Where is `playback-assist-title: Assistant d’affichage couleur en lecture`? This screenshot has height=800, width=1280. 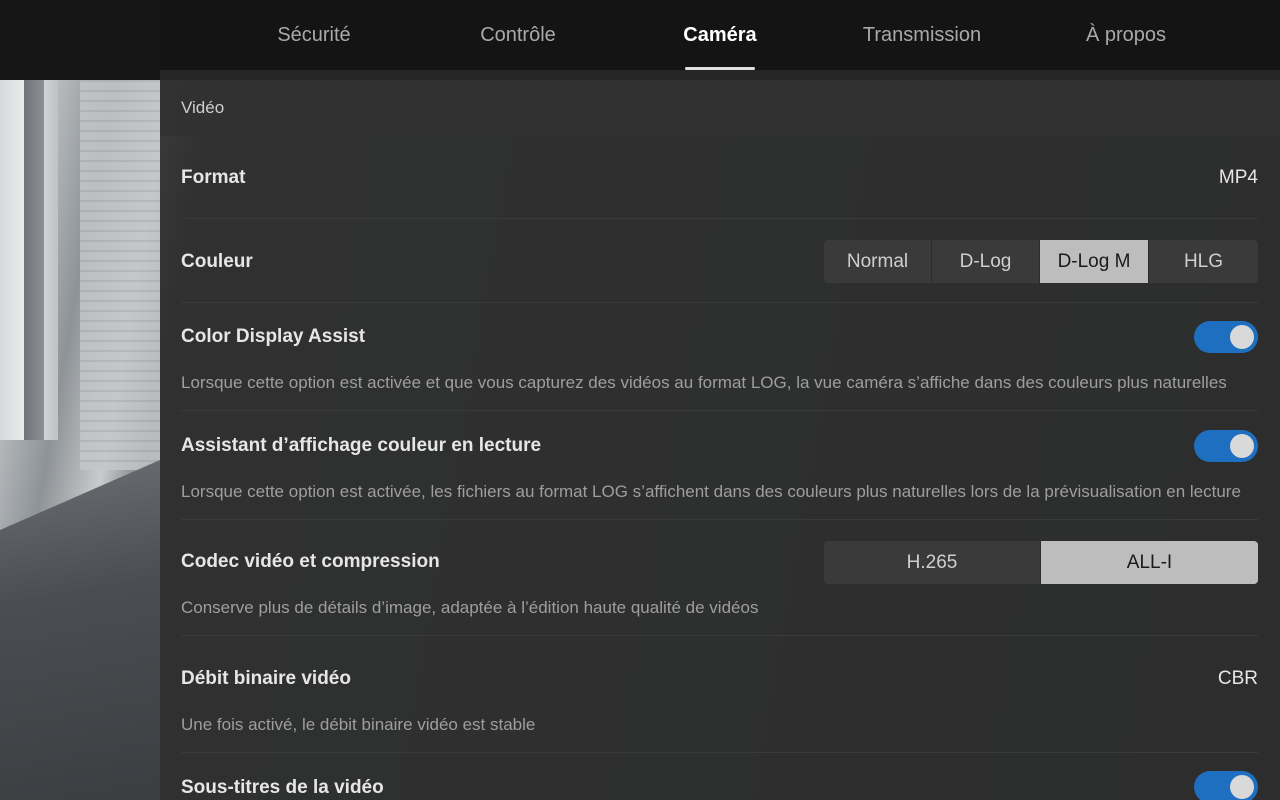 playback-assist-title: Assistant d’affichage couleur en lecture is located at coordinates (361, 445).